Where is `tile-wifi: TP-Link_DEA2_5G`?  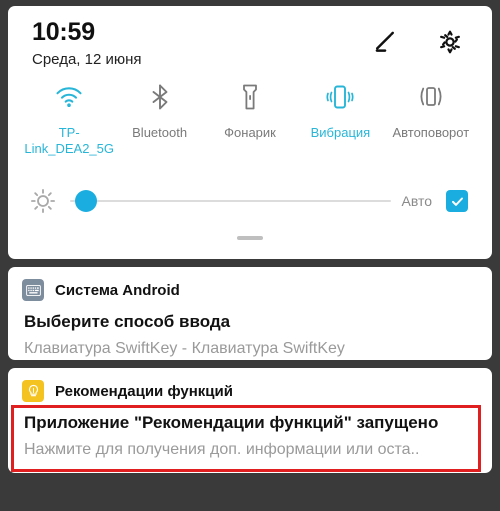
tile-wifi: TP-Link_DEA2_5G is located at coordinates (69, 119).